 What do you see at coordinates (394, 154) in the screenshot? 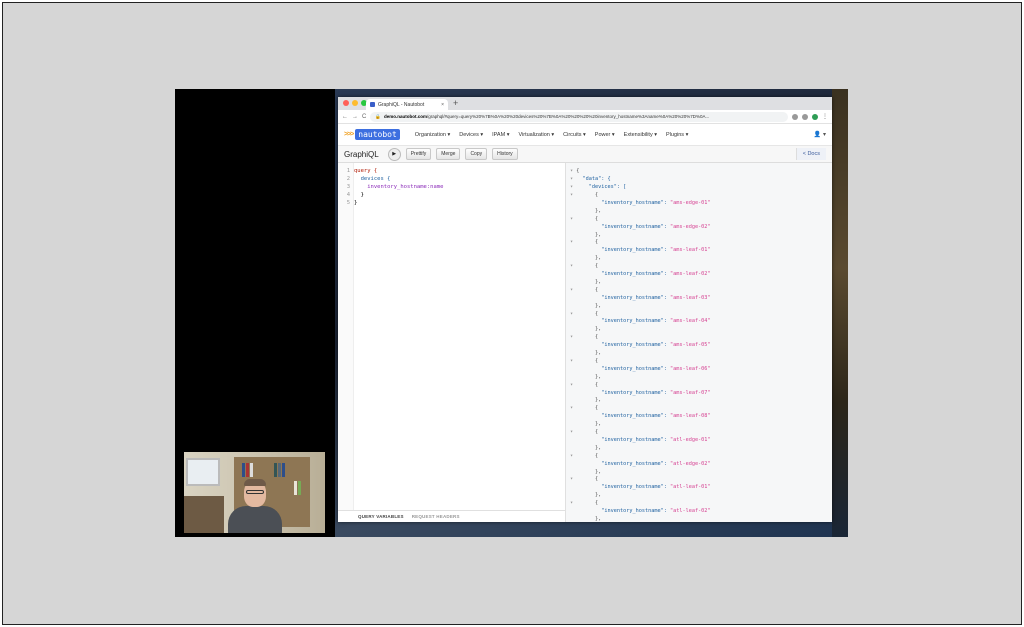
I see `execute-query-button: ▶` at bounding box center [394, 154].